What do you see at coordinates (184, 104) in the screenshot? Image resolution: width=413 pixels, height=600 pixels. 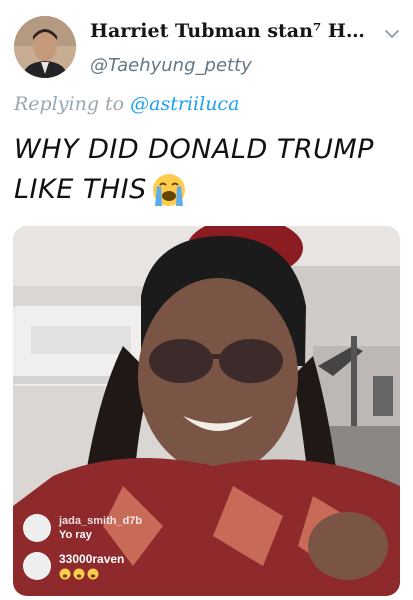 I see `replying-to-handle-link: @astriiluca` at bounding box center [184, 104].